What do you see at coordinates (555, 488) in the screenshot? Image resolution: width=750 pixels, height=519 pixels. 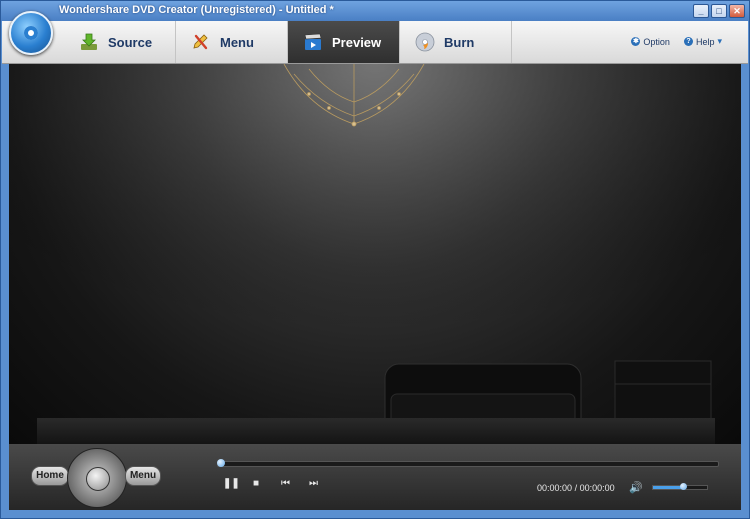 I see `time-current: 00:00:00` at bounding box center [555, 488].